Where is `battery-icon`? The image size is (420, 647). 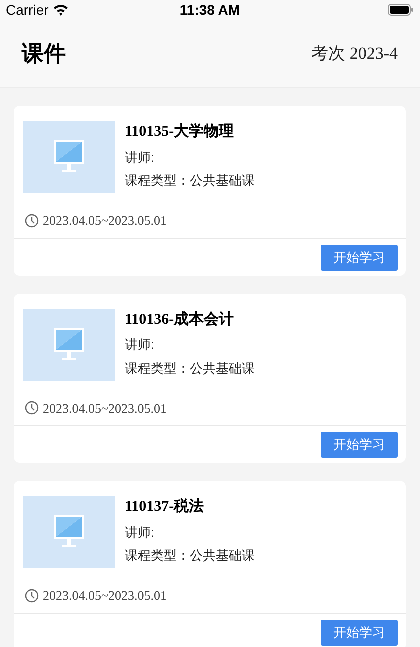 battery-icon is located at coordinates (401, 10).